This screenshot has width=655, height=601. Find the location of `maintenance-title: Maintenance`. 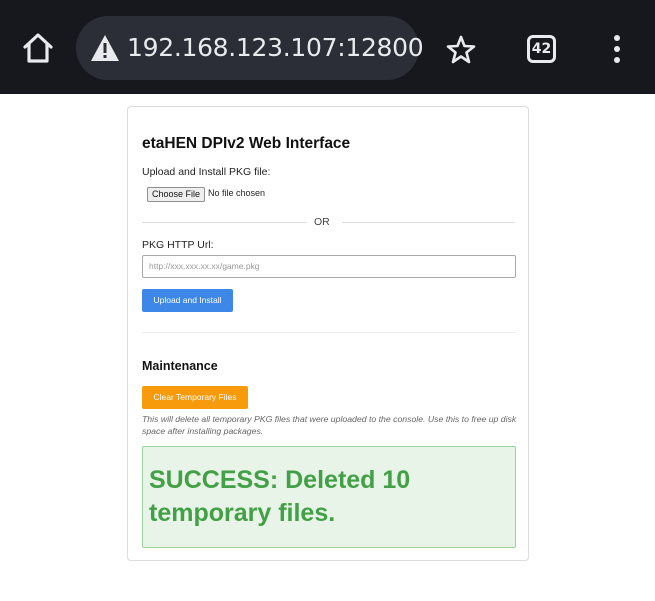

maintenance-title: Maintenance is located at coordinates (180, 366).